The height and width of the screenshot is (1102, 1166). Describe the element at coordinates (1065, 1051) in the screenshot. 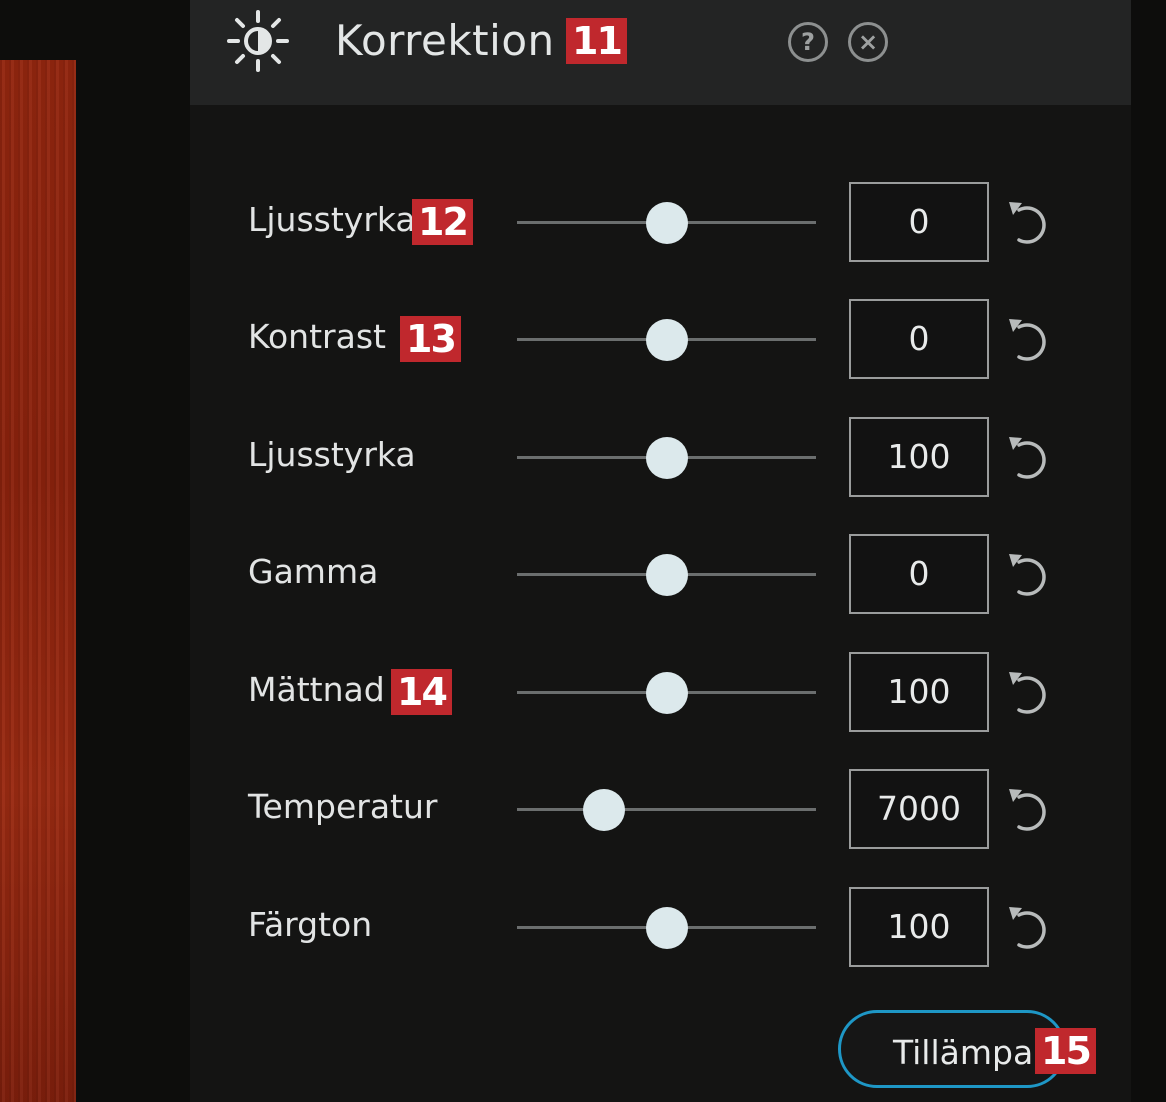

I see `callout-badge: 15` at that location.